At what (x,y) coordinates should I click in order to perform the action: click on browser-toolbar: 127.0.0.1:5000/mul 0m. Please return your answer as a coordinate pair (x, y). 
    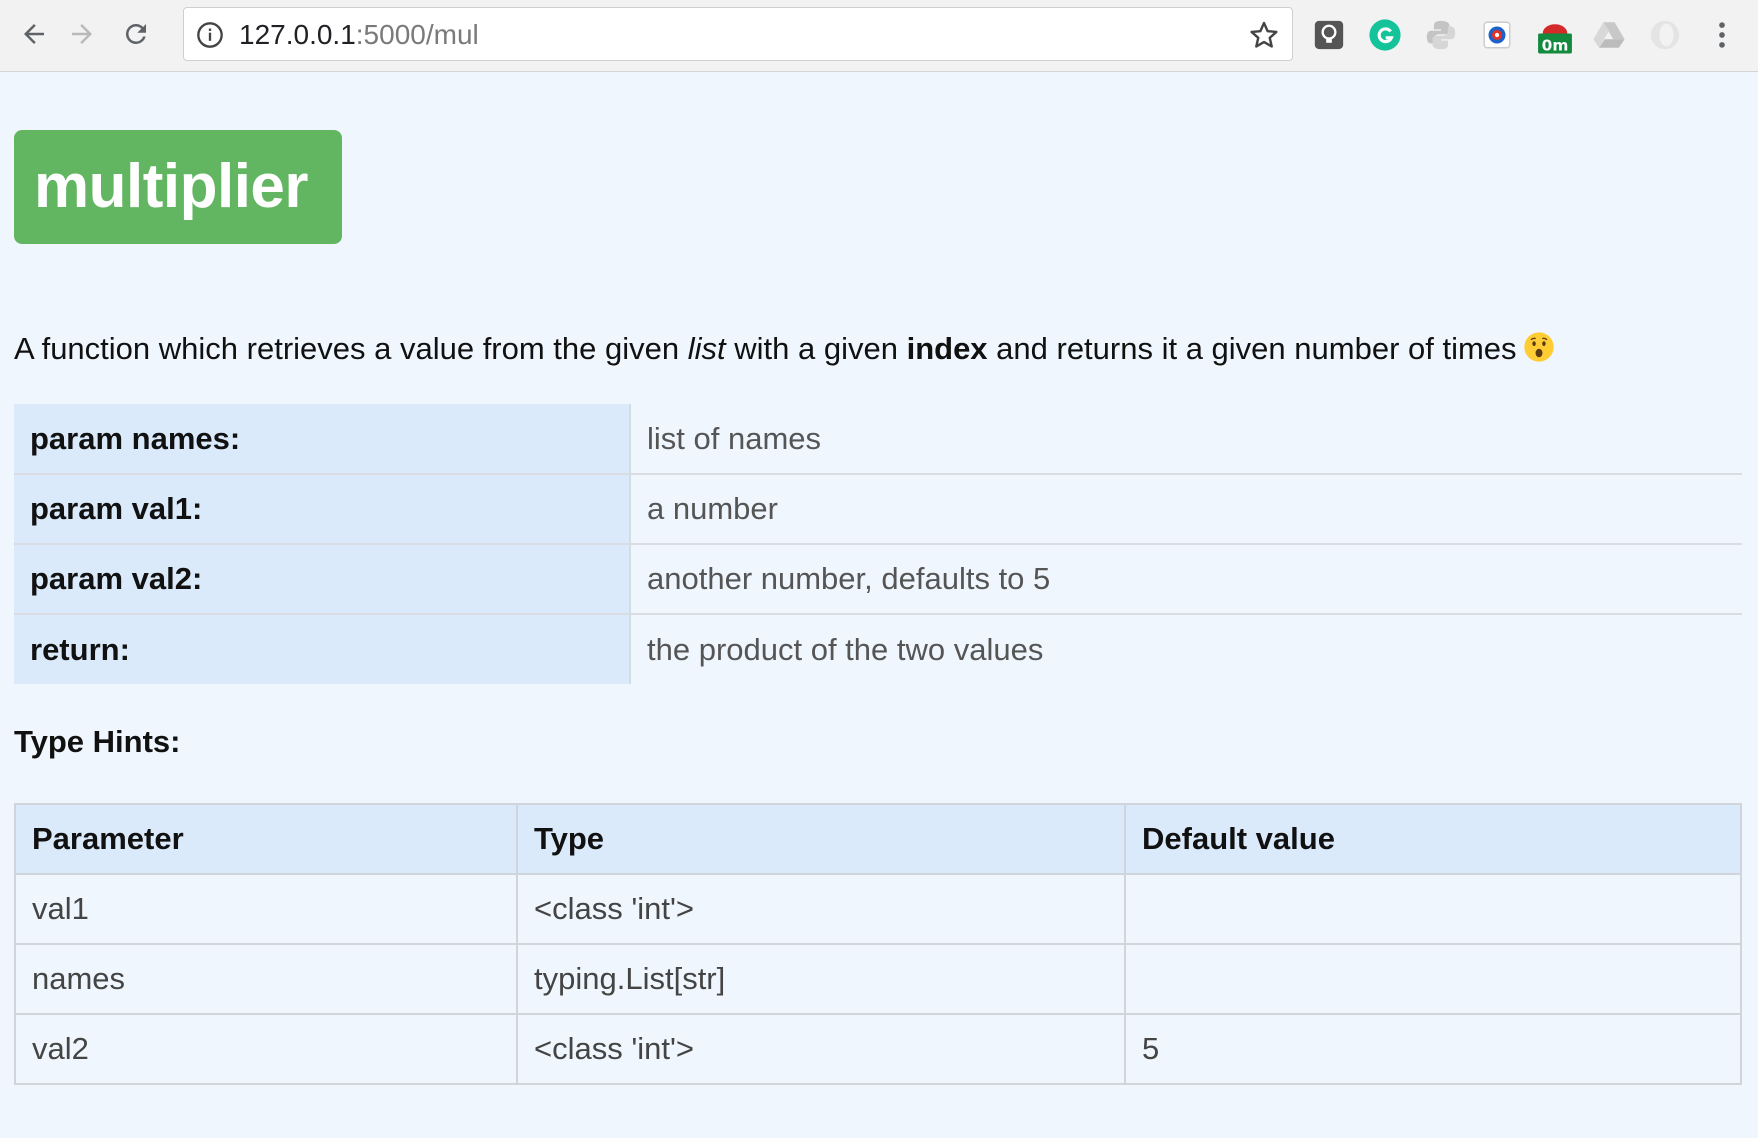
    Looking at the image, I should click on (879, 36).